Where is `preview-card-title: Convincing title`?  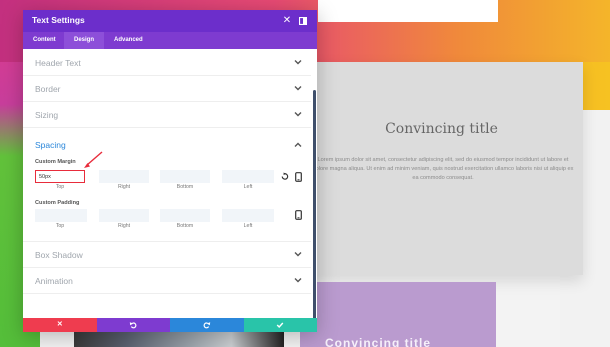 preview-card-title: Convincing title is located at coordinates (441, 129).